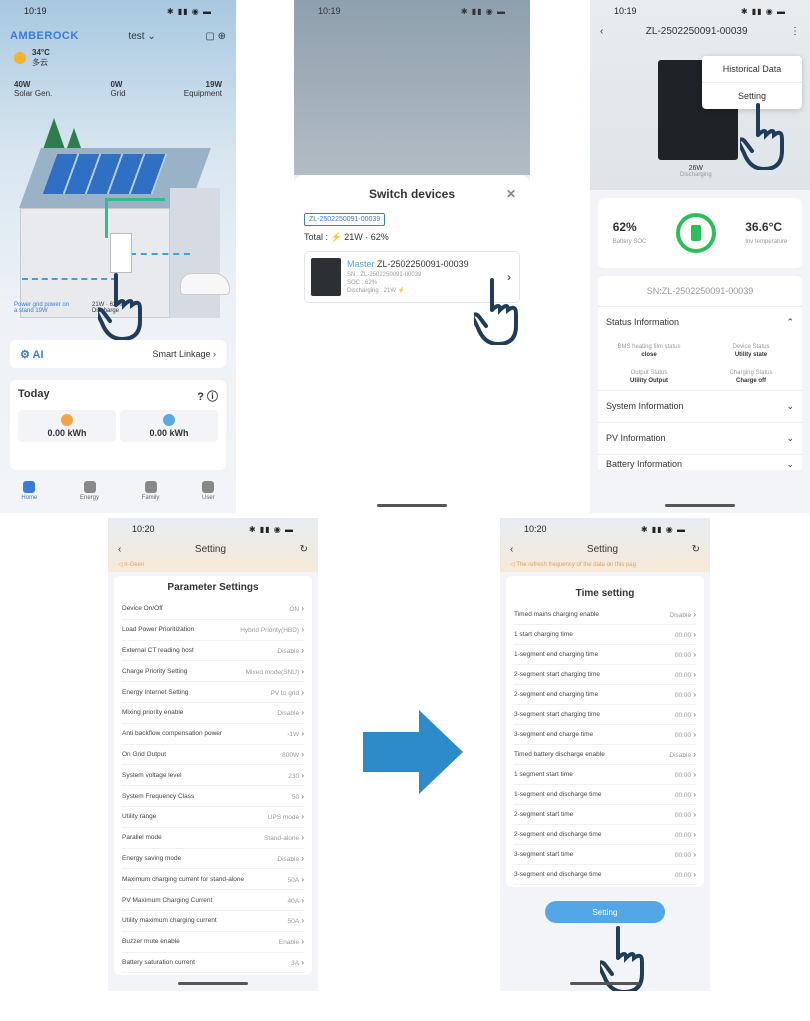  What do you see at coordinates (41, 52) in the screenshot?
I see `temperature: 34°C` at bounding box center [41, 52].